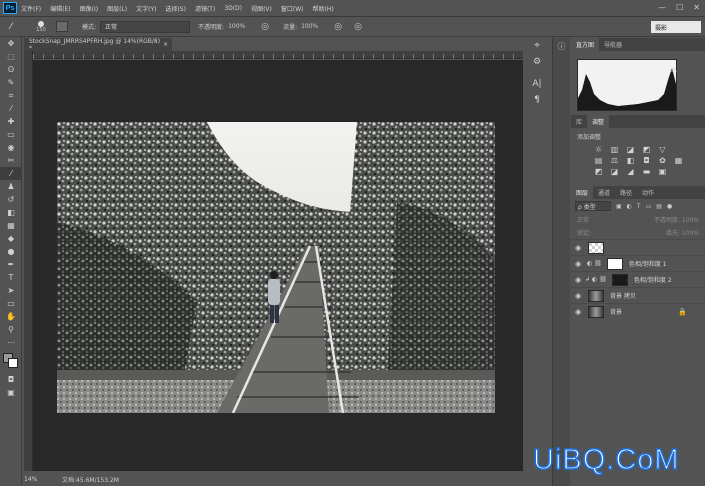 The height and width of the screenshot is (486, 705). Describe the element at coordinates (630, 160) in the screenshot. I see `black-white-icon: ◧` at that location.